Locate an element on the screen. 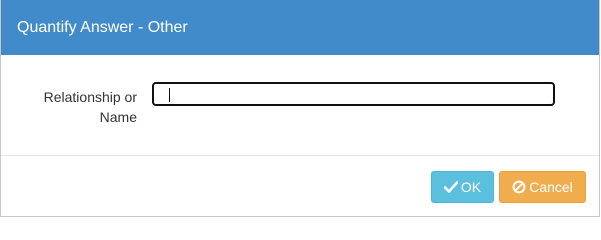 The image size is (601, 240). cancel-button: Cancel is located at coordinates (542, 187).